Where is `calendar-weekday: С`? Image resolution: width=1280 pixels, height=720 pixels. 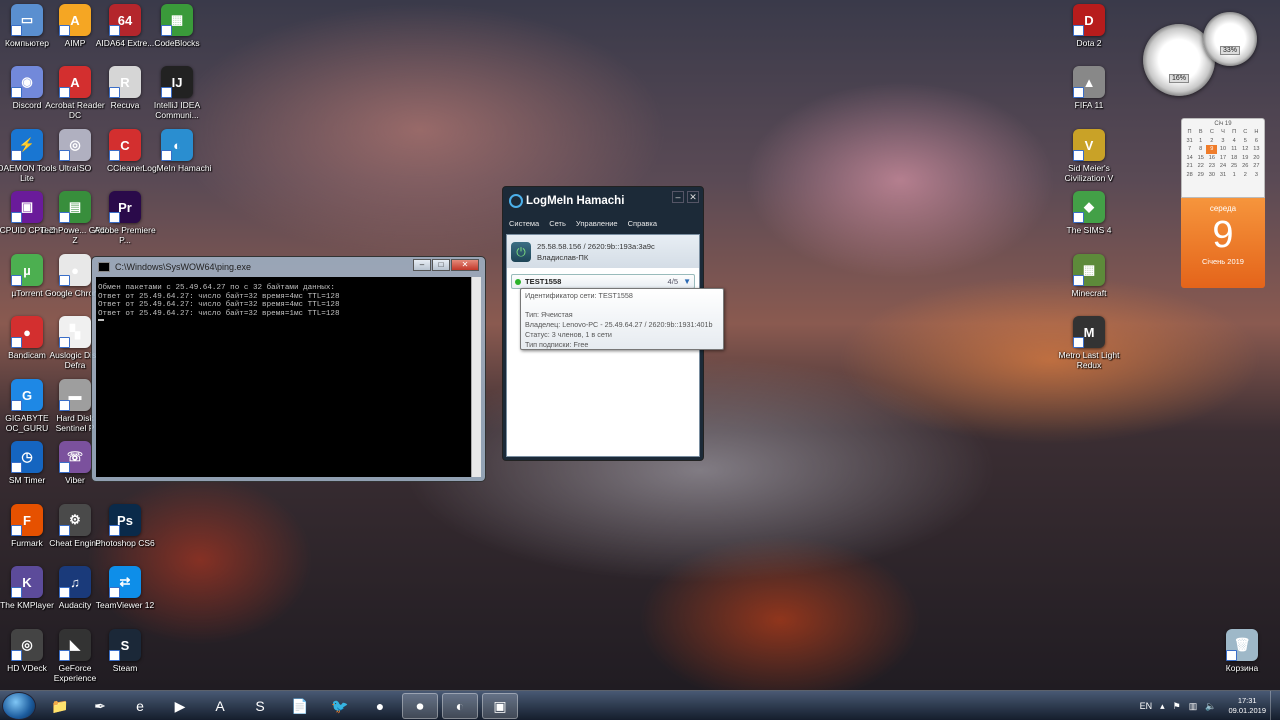
calendar-weekday: С is located at coordinates (1245, 132).